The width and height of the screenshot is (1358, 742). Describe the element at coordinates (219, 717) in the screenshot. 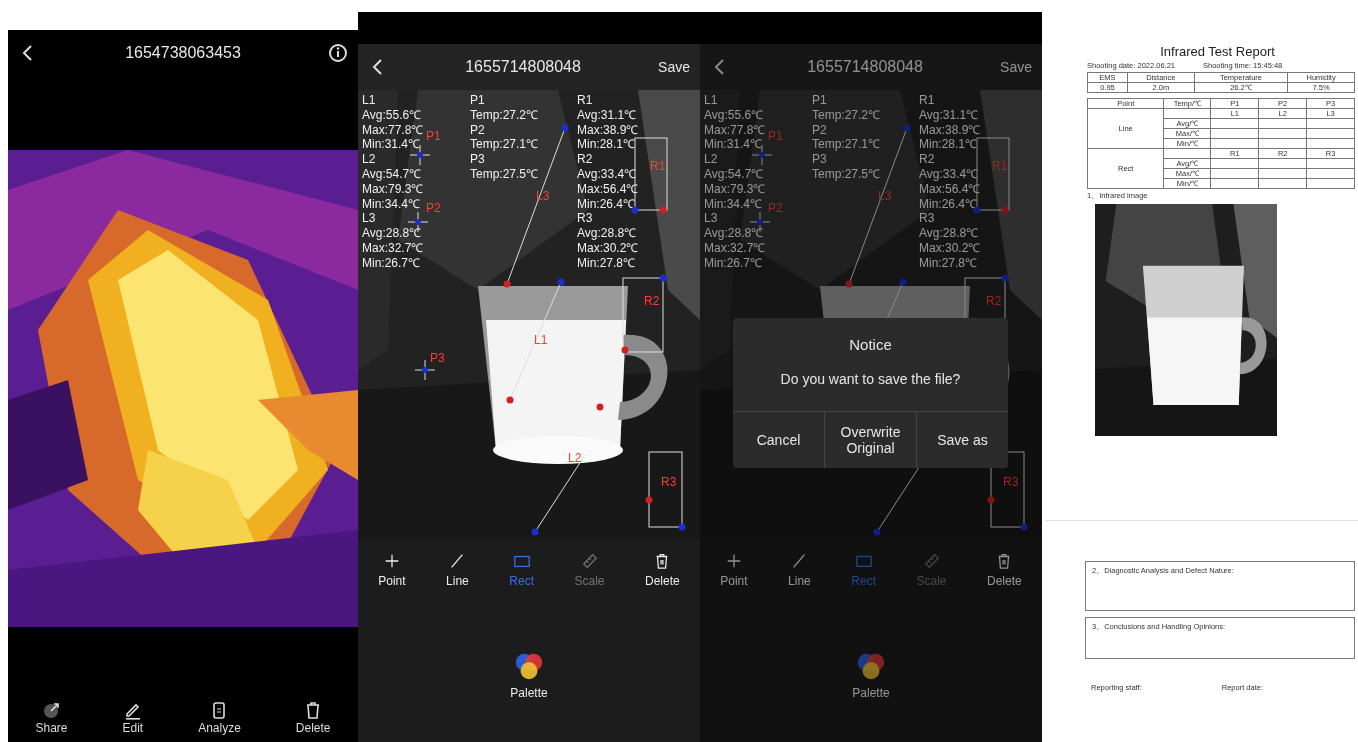

I see `analyze-button: Analyze` at that location.